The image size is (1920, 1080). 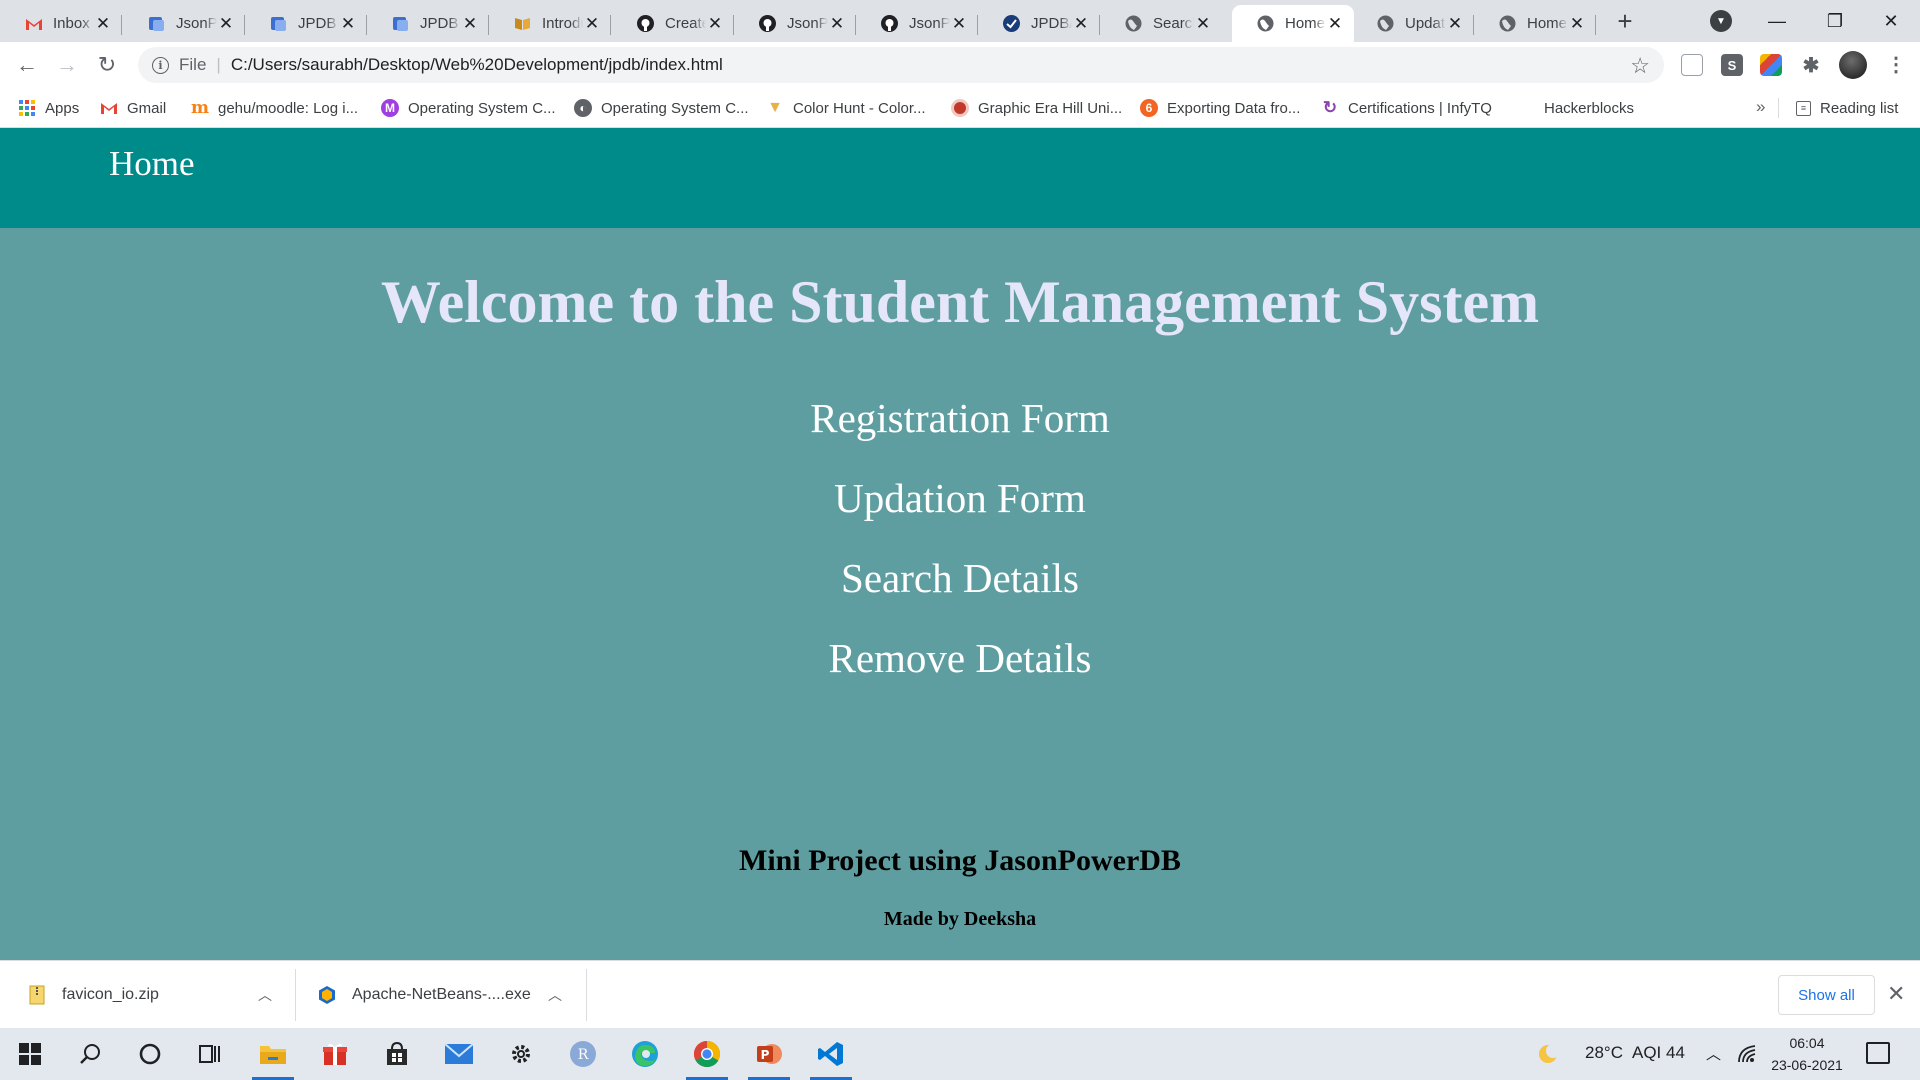 What do you see at coordinates (295, 995) in the screenshot?
I see `shelf-divider` at bounding box center [295, 995].